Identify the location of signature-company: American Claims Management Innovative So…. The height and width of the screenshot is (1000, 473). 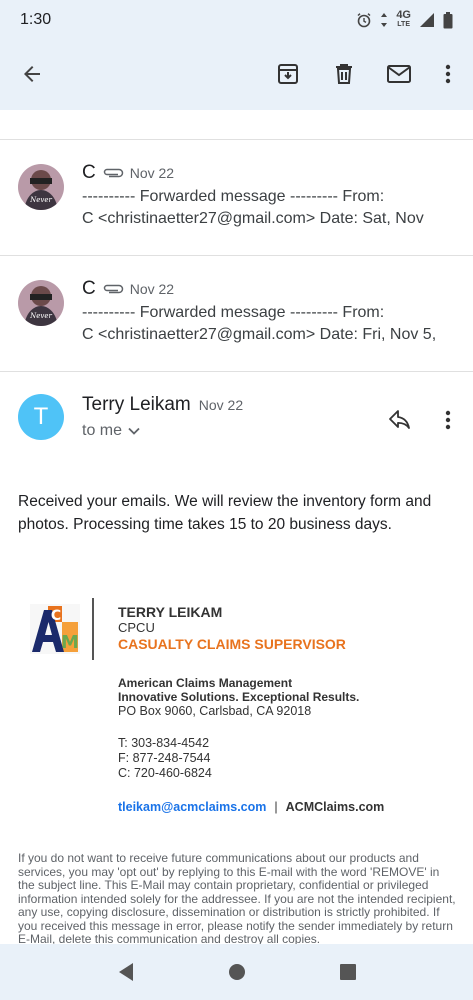
(239, 690).